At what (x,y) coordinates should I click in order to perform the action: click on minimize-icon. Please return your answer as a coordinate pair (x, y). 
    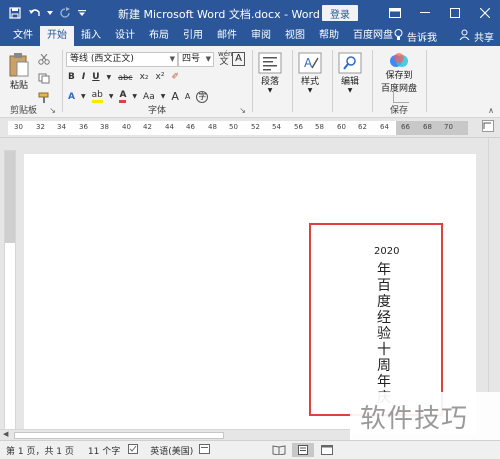
    Looking at the image, I should click on (425, 13).